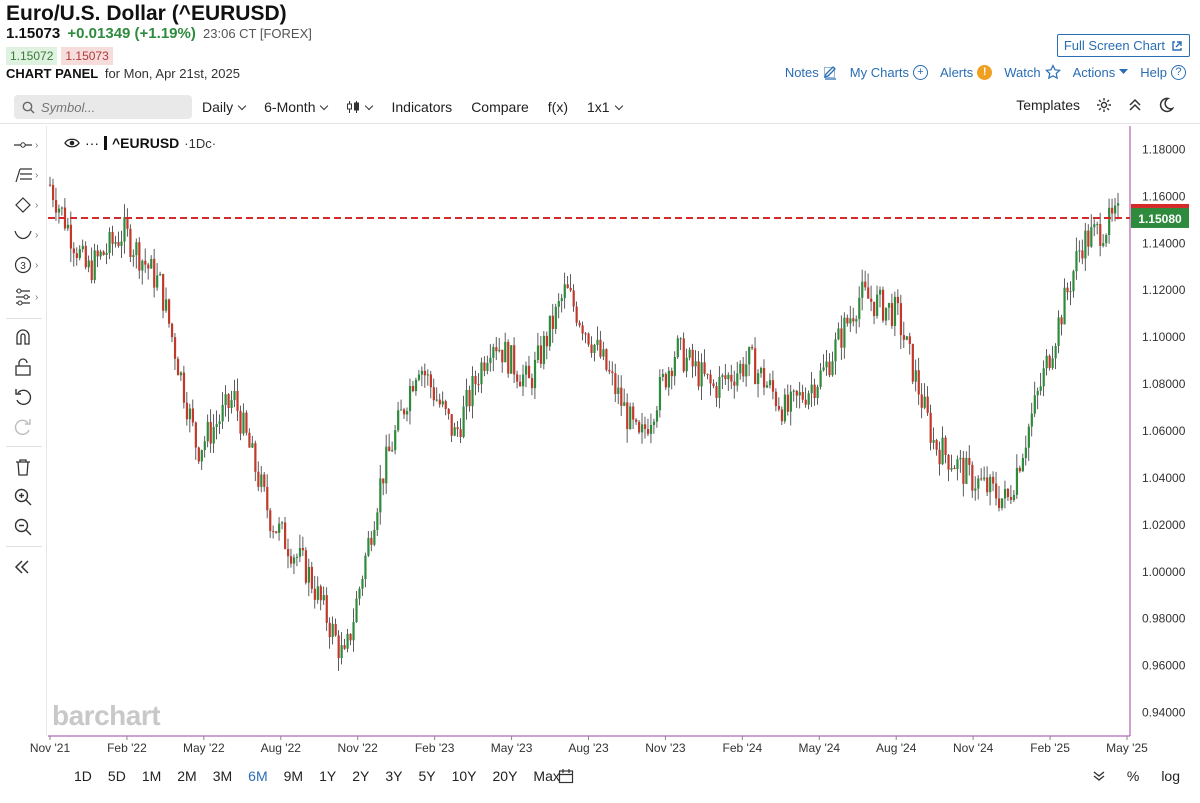 This screenshot has width=1200, height=803. I want to click on x-tick-label: Aug '23, so click(588, 748).